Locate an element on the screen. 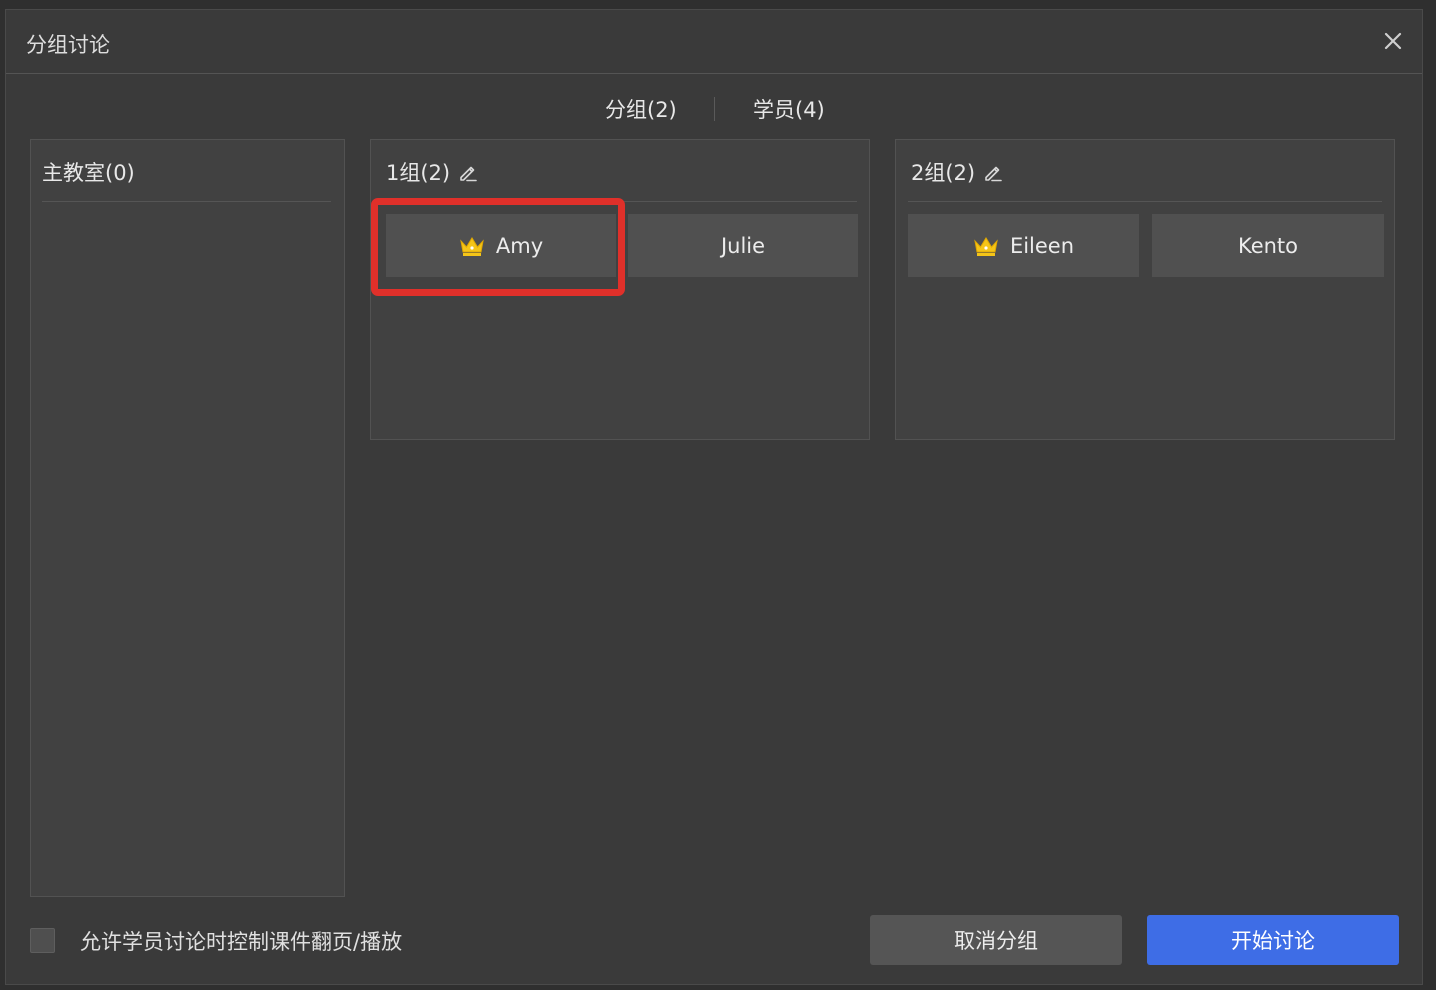  member-name: Kento is located at coordinates (1268, 245).